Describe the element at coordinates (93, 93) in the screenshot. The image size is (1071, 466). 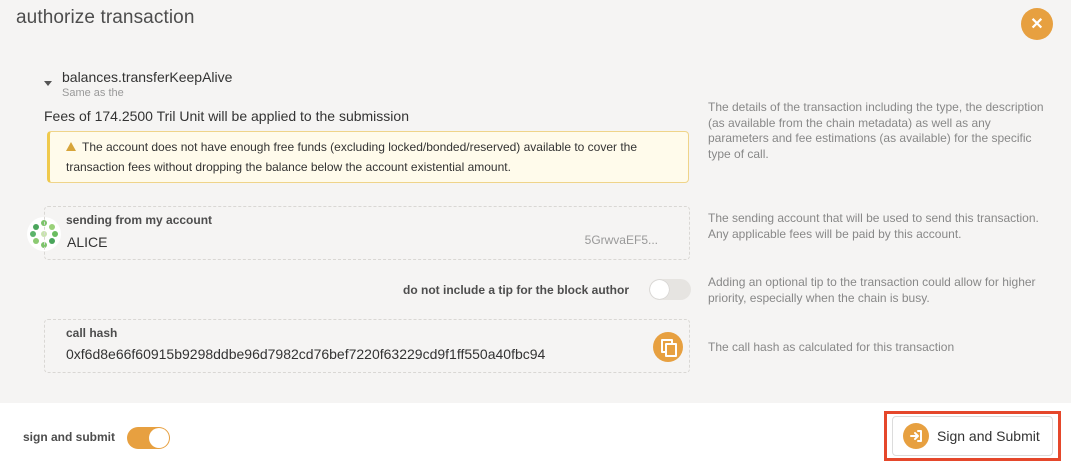
I see `call-description: Same as the` at that location.